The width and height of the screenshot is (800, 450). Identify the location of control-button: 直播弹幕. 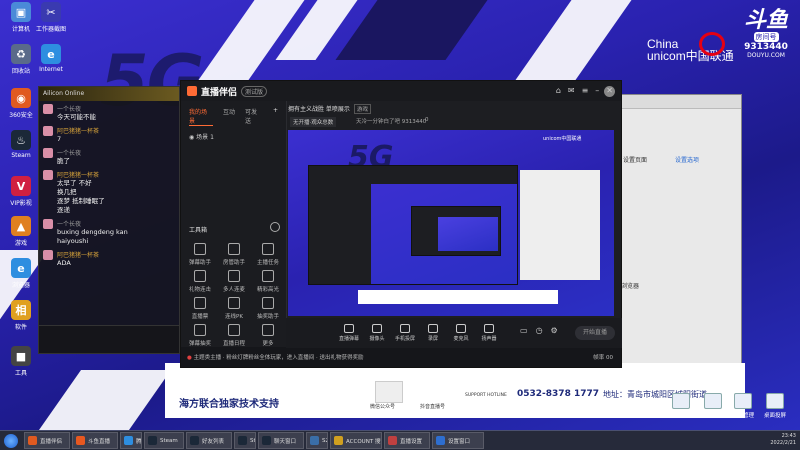
(349, 333).